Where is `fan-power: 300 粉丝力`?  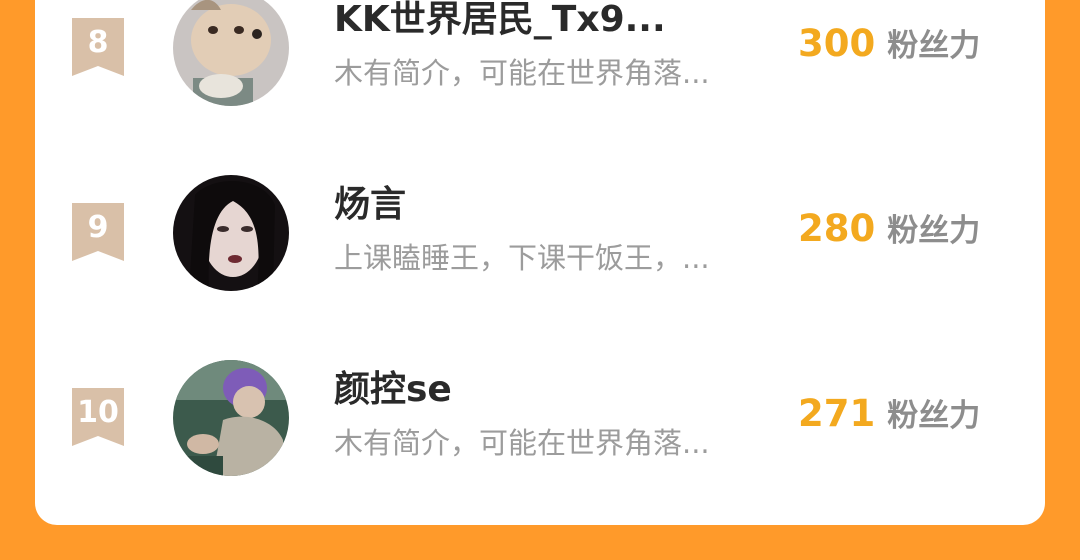 fan-power: 300 粉丝力 is located at coordinates (889, 45).